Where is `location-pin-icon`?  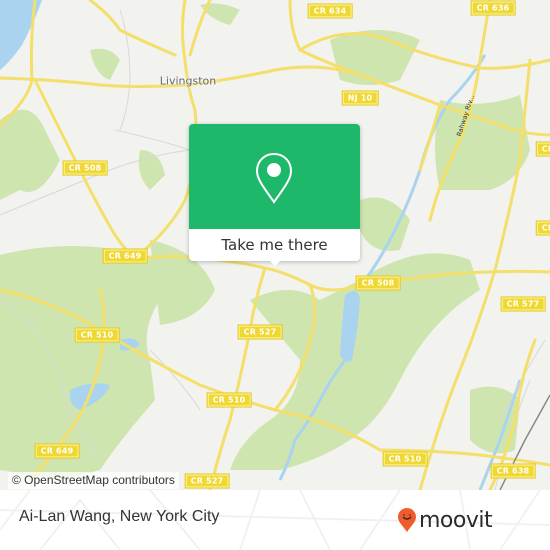 location-pin-icon is located at coordinates (274, 178).